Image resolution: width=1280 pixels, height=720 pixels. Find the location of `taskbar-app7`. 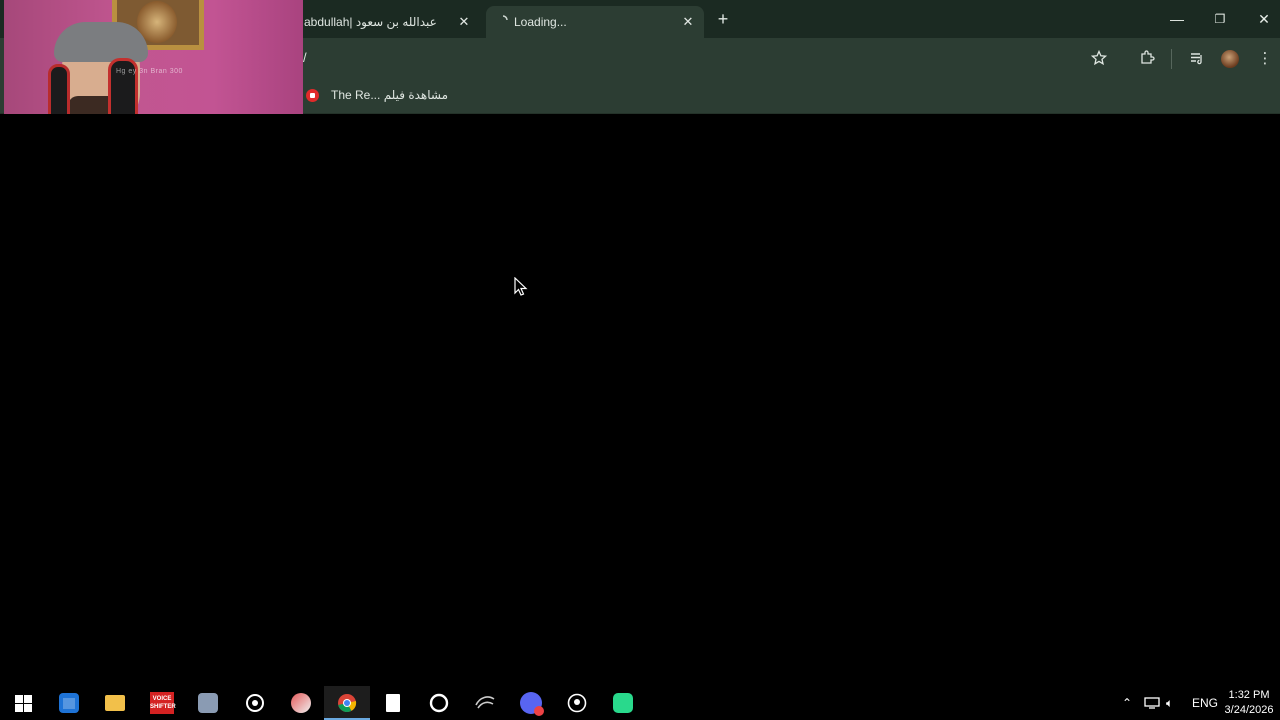

taskbar-app7 is located at coordinates (301, 703).